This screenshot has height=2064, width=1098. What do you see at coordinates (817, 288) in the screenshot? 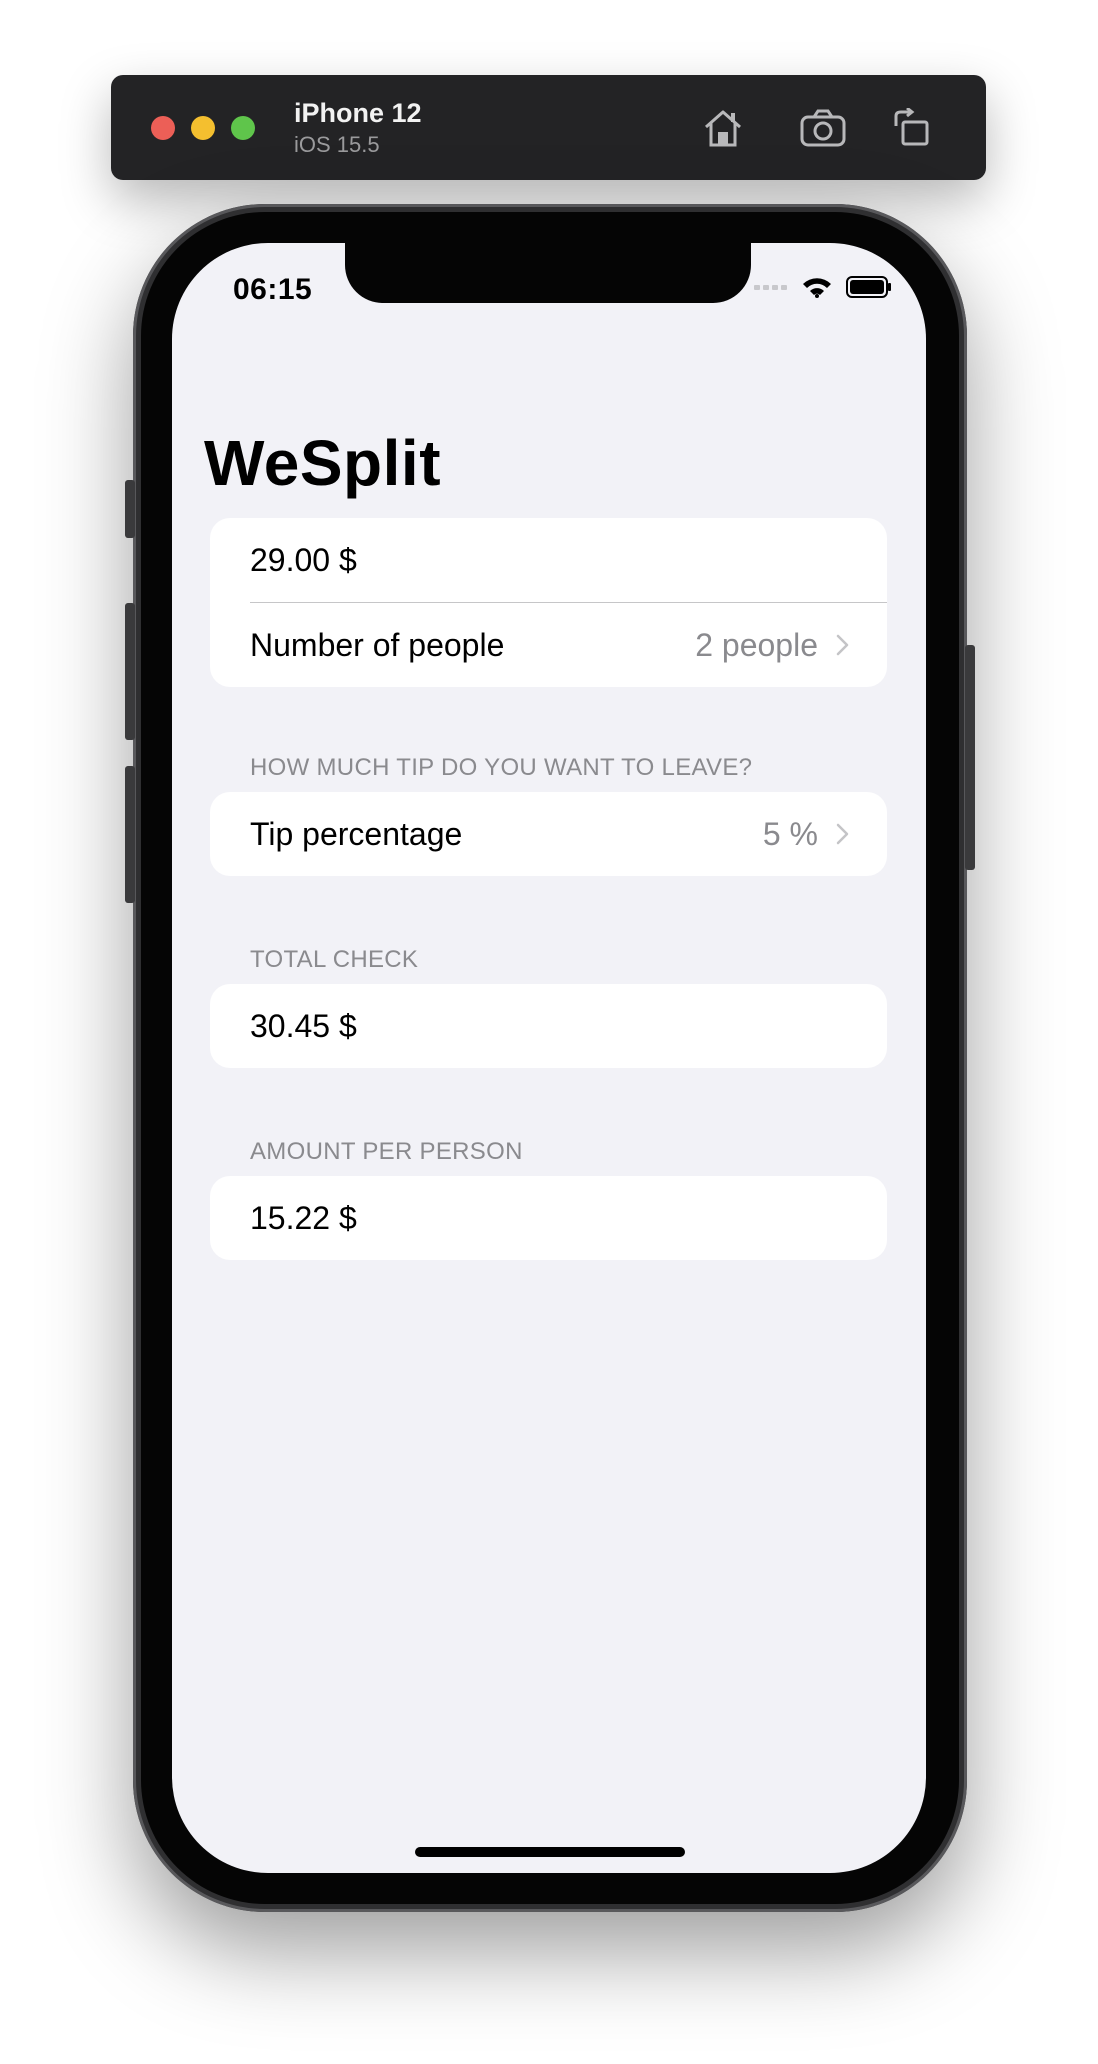
I see `wifi-icon` at bounding box center [817, 288].